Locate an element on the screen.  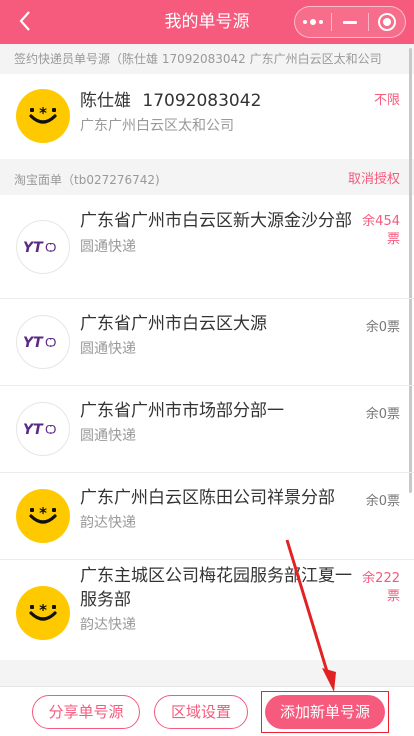
revoke-auth-link: 取消授权 is located at coordinates (374, 180).